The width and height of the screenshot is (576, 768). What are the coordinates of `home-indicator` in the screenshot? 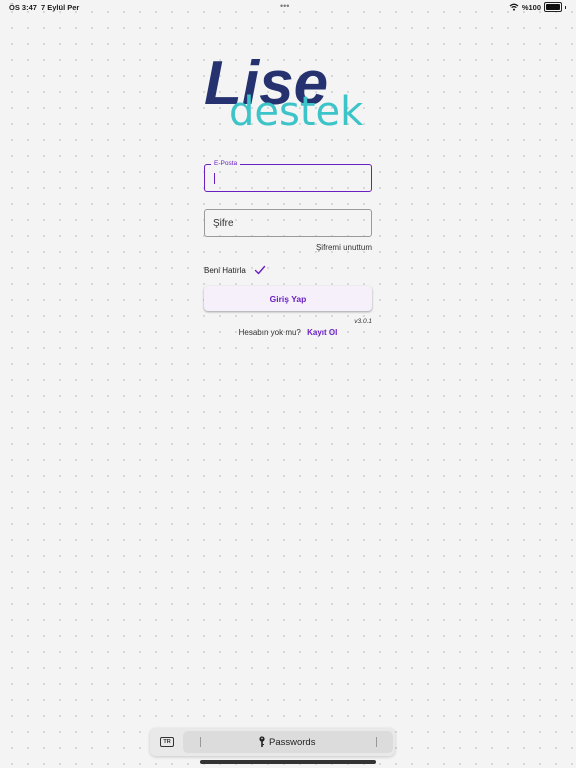 It's located at (288, 762).